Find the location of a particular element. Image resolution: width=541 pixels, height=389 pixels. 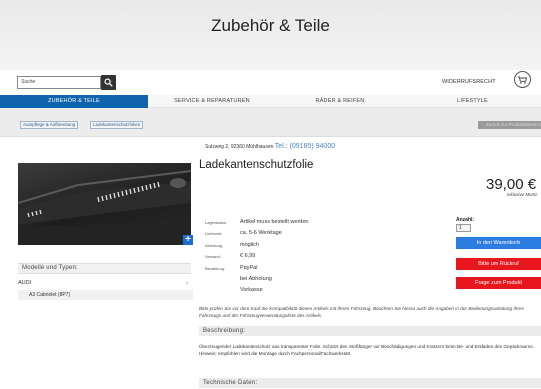

spec-value-payment-3: Vorkasse is located at coordinates (251, 290).